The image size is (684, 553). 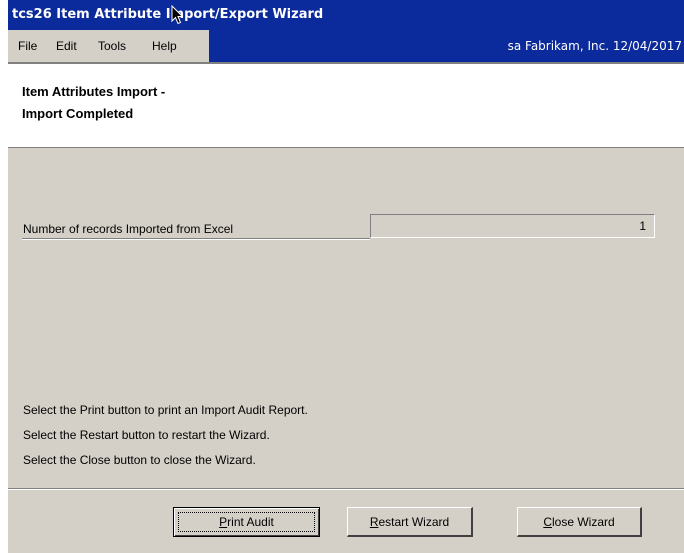 What do you see at coordinates (512, 226) in the screenshot?
I see `records-imported-value: 1` at bounding box center [512, 226].